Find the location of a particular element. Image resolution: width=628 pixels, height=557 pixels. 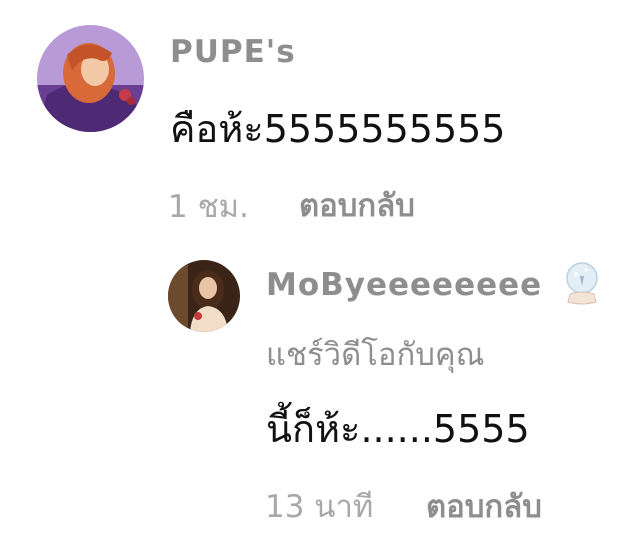

comment-text: นี้ก็ห้ะ......5555 is located at coordinates (398, 429).